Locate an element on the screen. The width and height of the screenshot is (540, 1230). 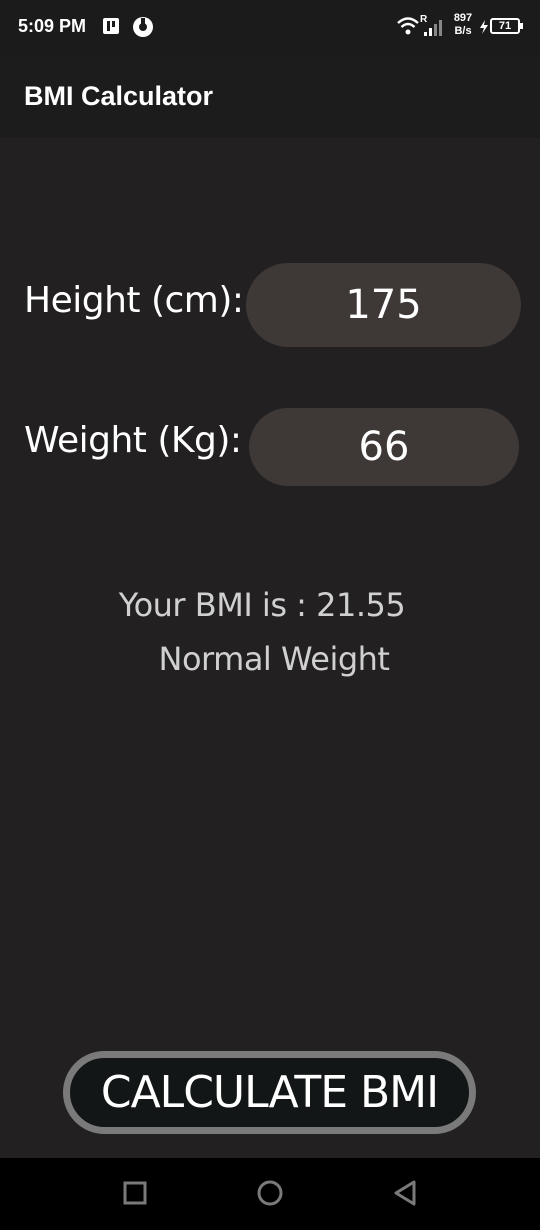
network-speed: 897 B/s is located at coordinates (463, 25).